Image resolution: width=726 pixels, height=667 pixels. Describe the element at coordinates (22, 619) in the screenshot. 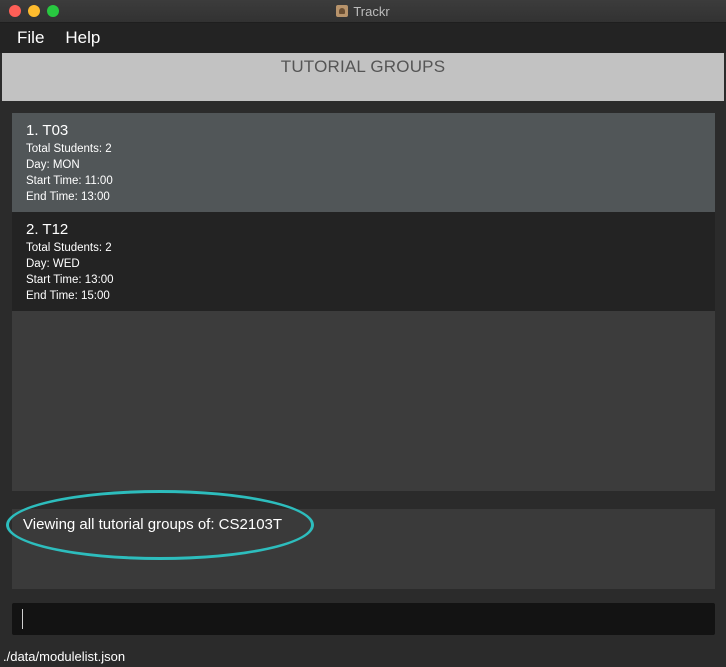

I see `text-cursor` at that location.